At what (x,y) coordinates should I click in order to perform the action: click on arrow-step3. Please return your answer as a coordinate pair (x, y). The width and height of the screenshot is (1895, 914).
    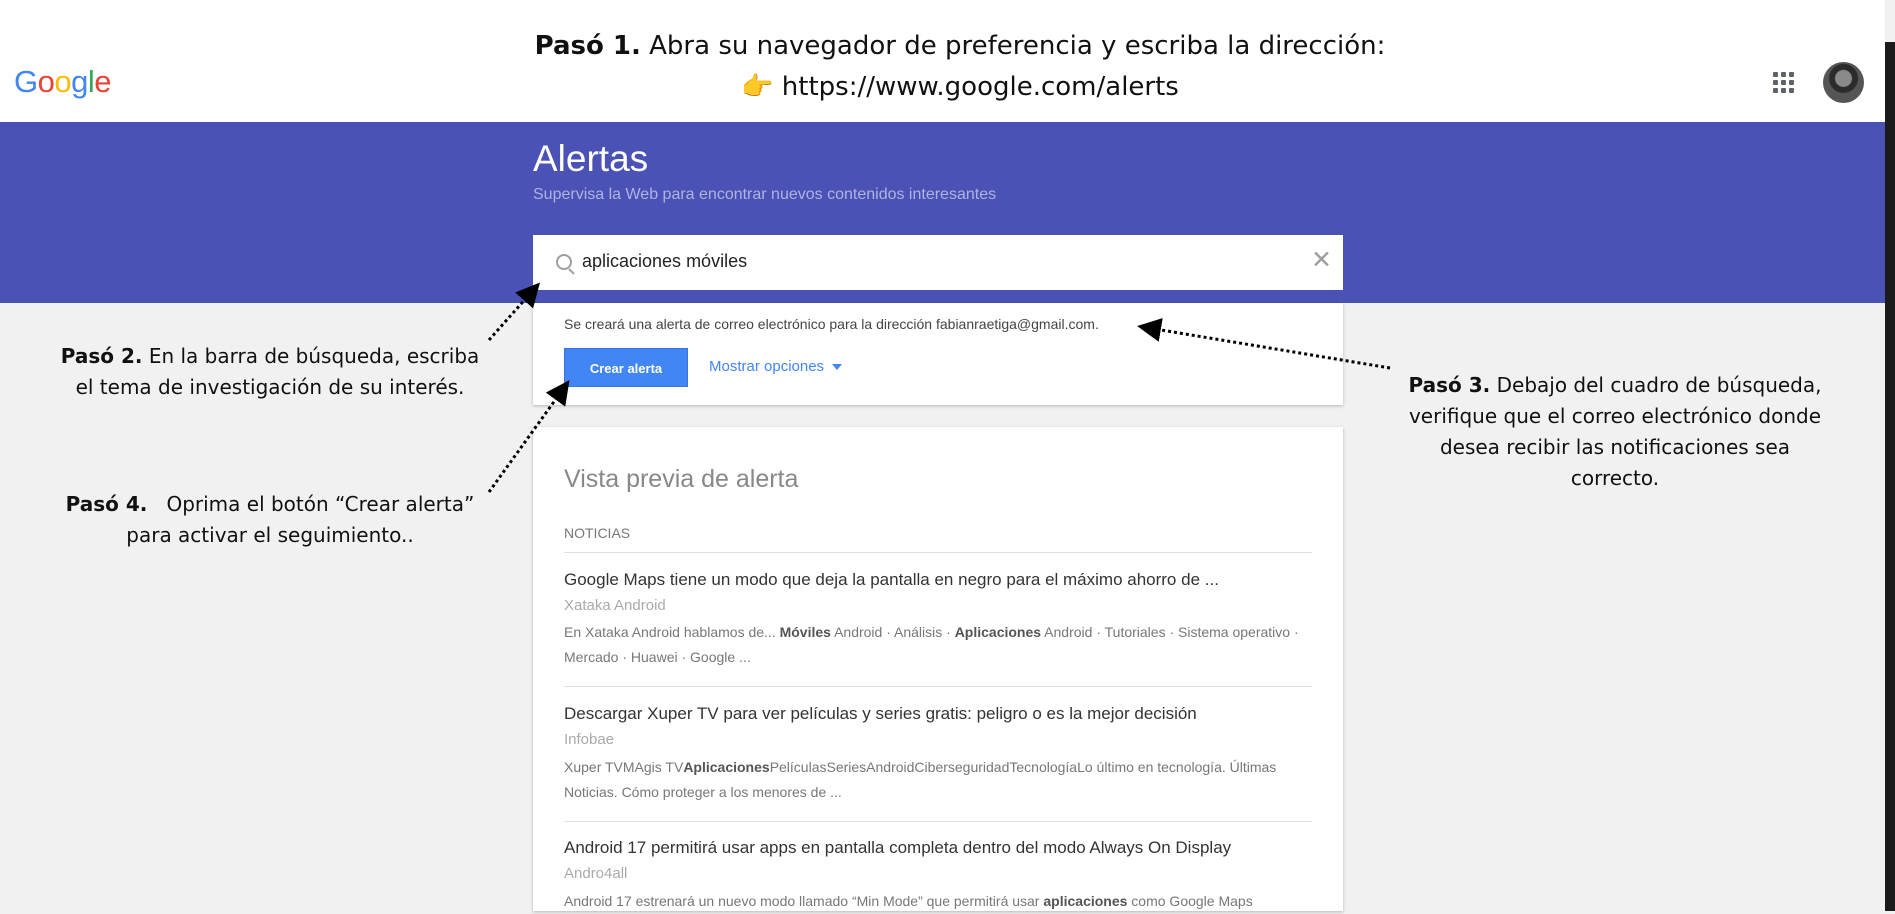
    Looking at the image, I should click on (1264, 344).